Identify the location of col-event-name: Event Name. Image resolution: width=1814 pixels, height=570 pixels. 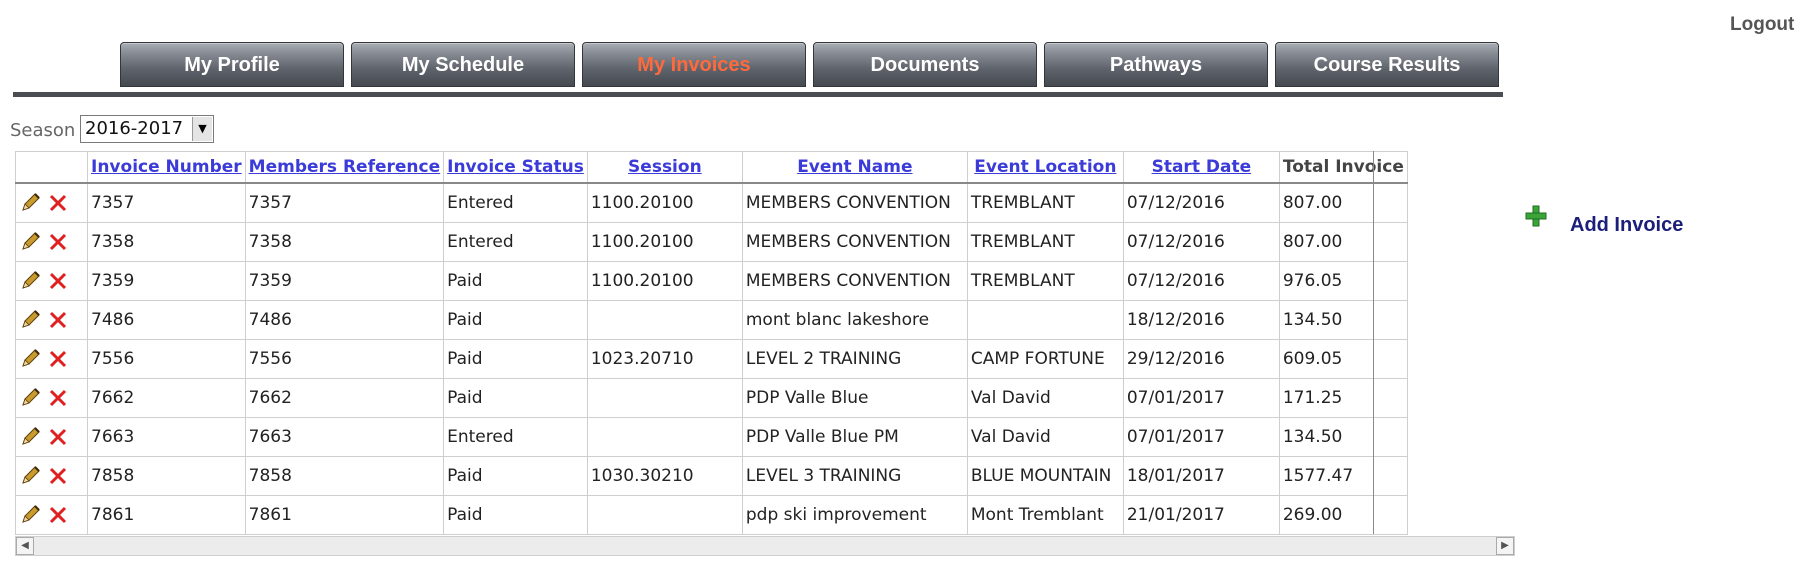
(854, 167).